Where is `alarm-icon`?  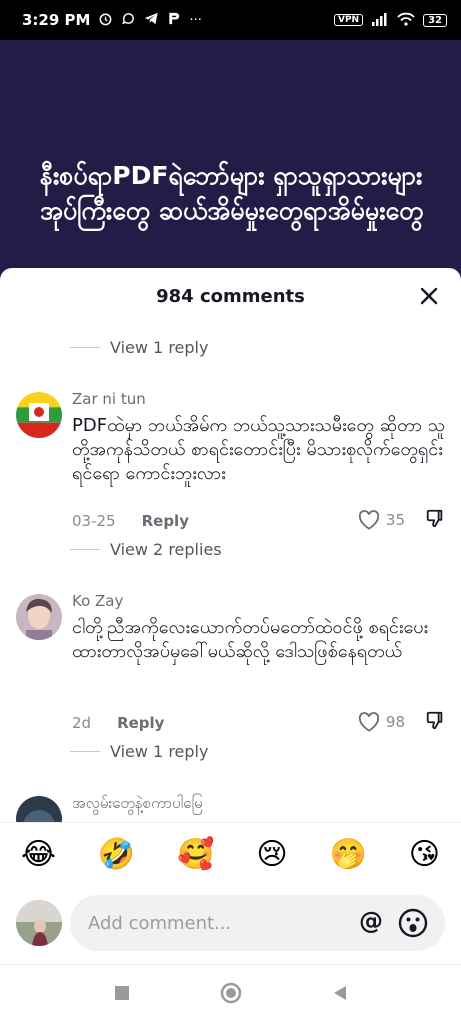
alarm-icon is located at coordinates (105, 20).